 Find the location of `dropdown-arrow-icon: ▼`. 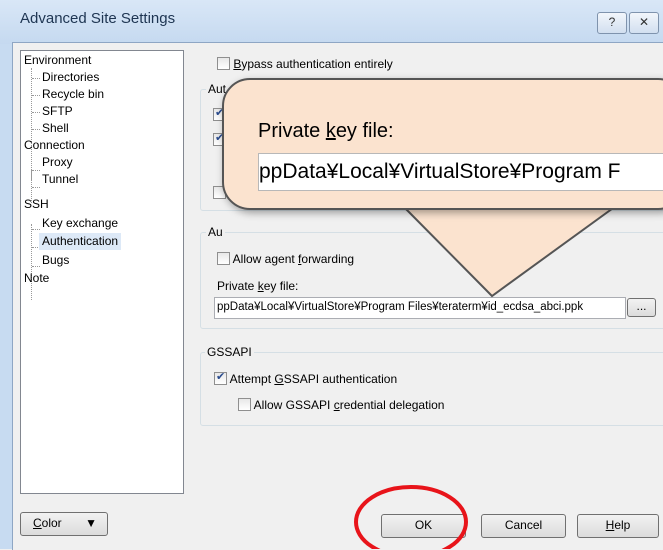

dropdown-arrow-icon: ▼ is located at coordinates (91, 523).